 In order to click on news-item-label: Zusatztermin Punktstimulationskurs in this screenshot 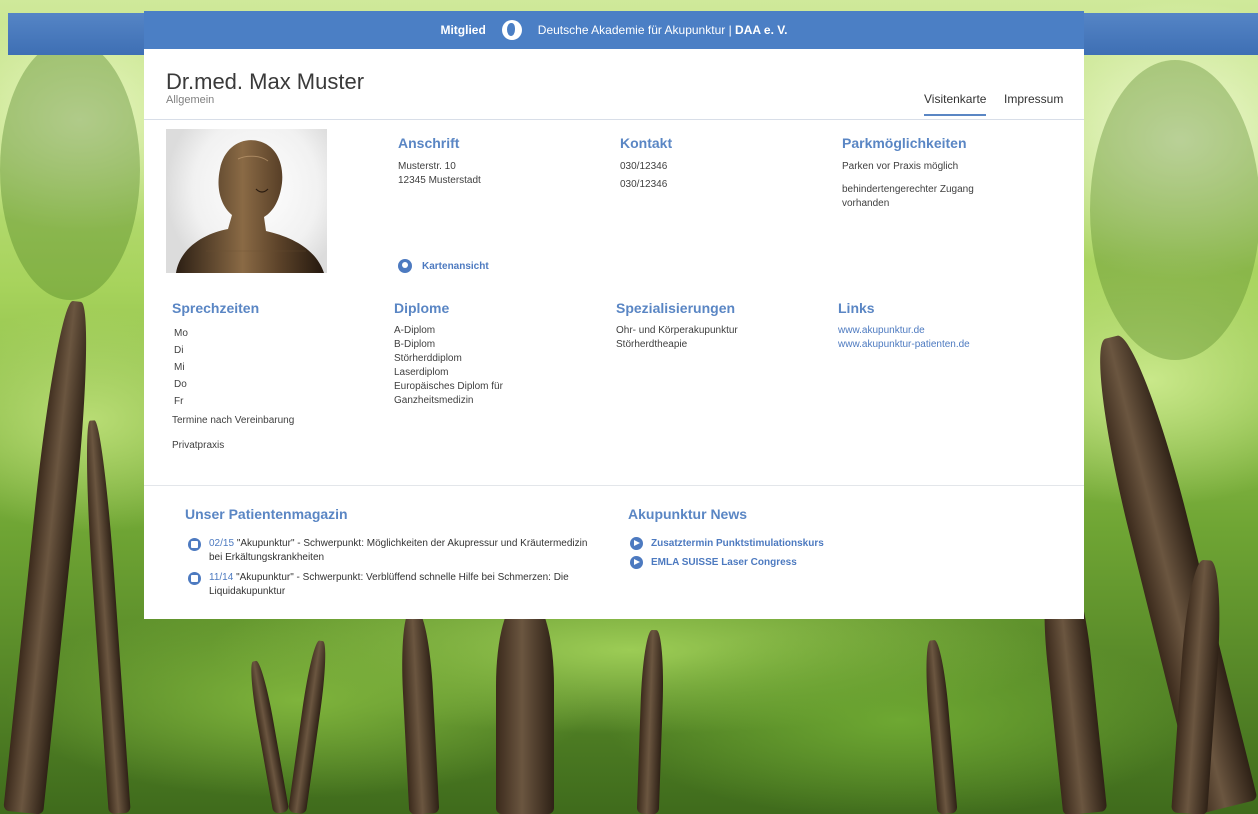, I will do `click(737, 543)`.